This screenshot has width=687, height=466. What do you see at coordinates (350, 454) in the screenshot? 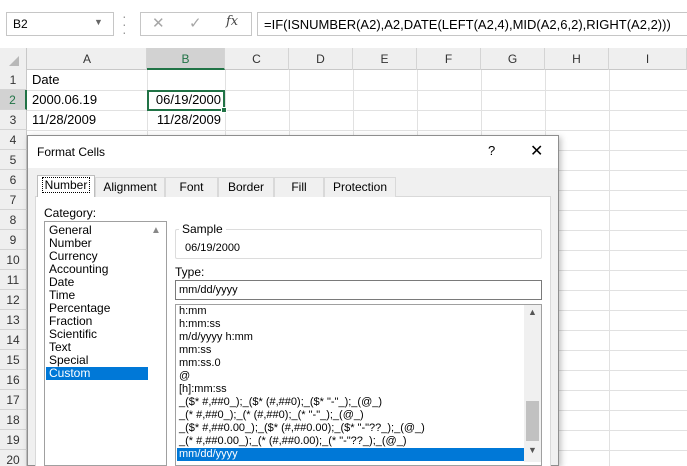
I see `type-item-selected: mm/dd/yyyy` at bounding box center [350, 454].